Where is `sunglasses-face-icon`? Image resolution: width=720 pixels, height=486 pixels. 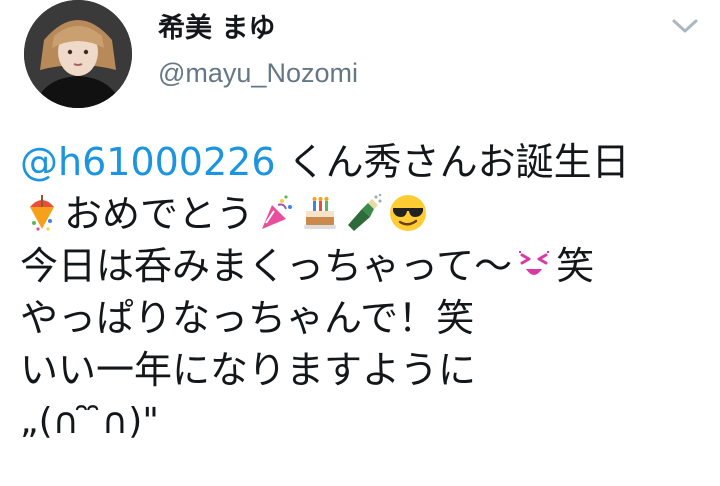
sunglasses-face-icon is located at coordinates (408, 213).